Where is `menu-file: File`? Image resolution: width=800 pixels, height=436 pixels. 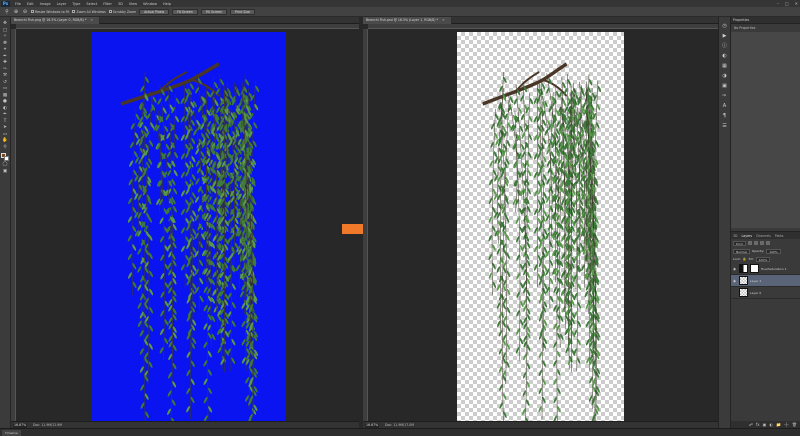
menu-file: File is located at coordinates (18, 4).